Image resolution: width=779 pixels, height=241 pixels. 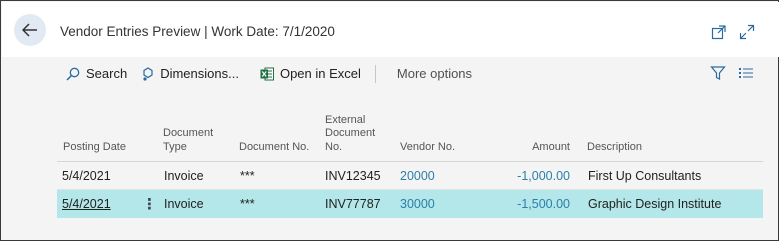 I want to click on column-header-posting-date: Posting Date, so click(x=94, y=148).